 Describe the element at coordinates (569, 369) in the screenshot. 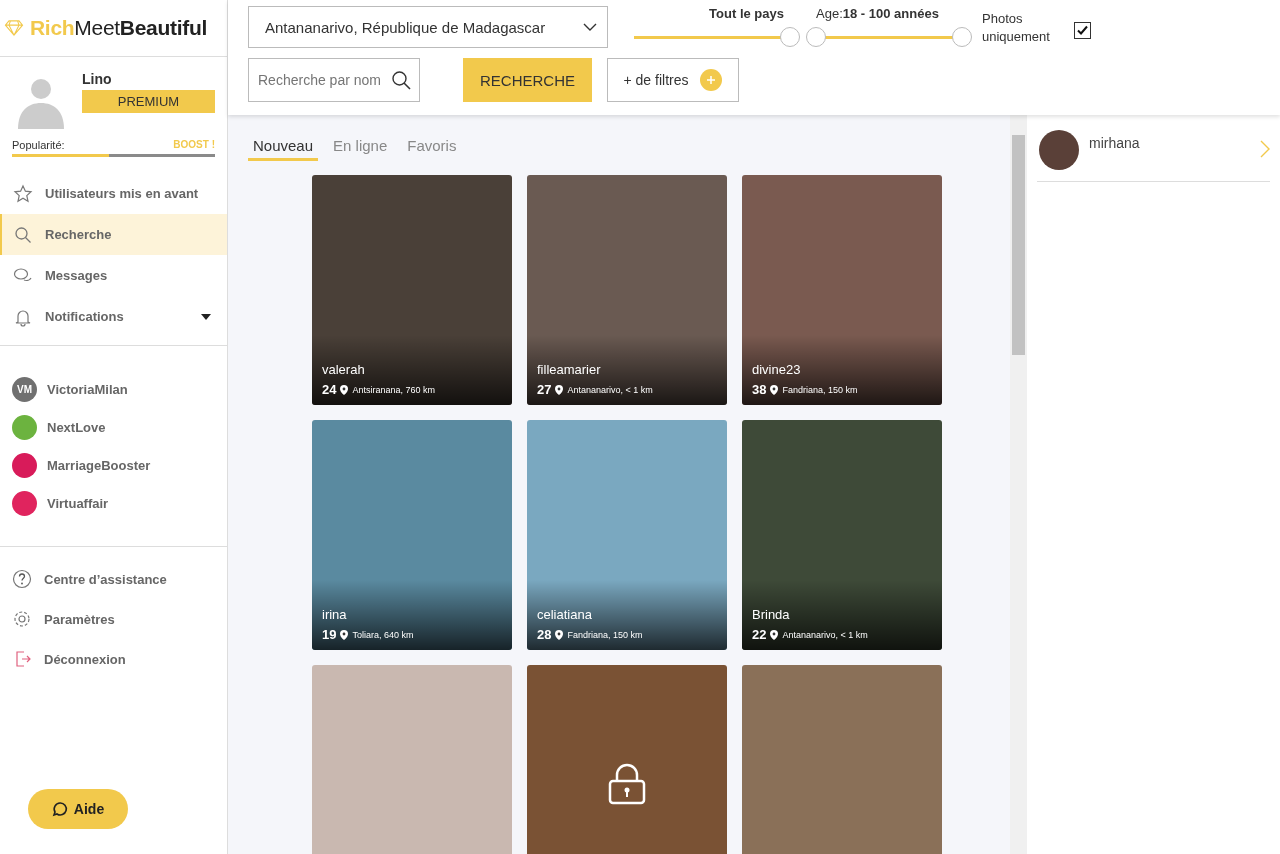

I see `profile-name: filleamarier` at that location.